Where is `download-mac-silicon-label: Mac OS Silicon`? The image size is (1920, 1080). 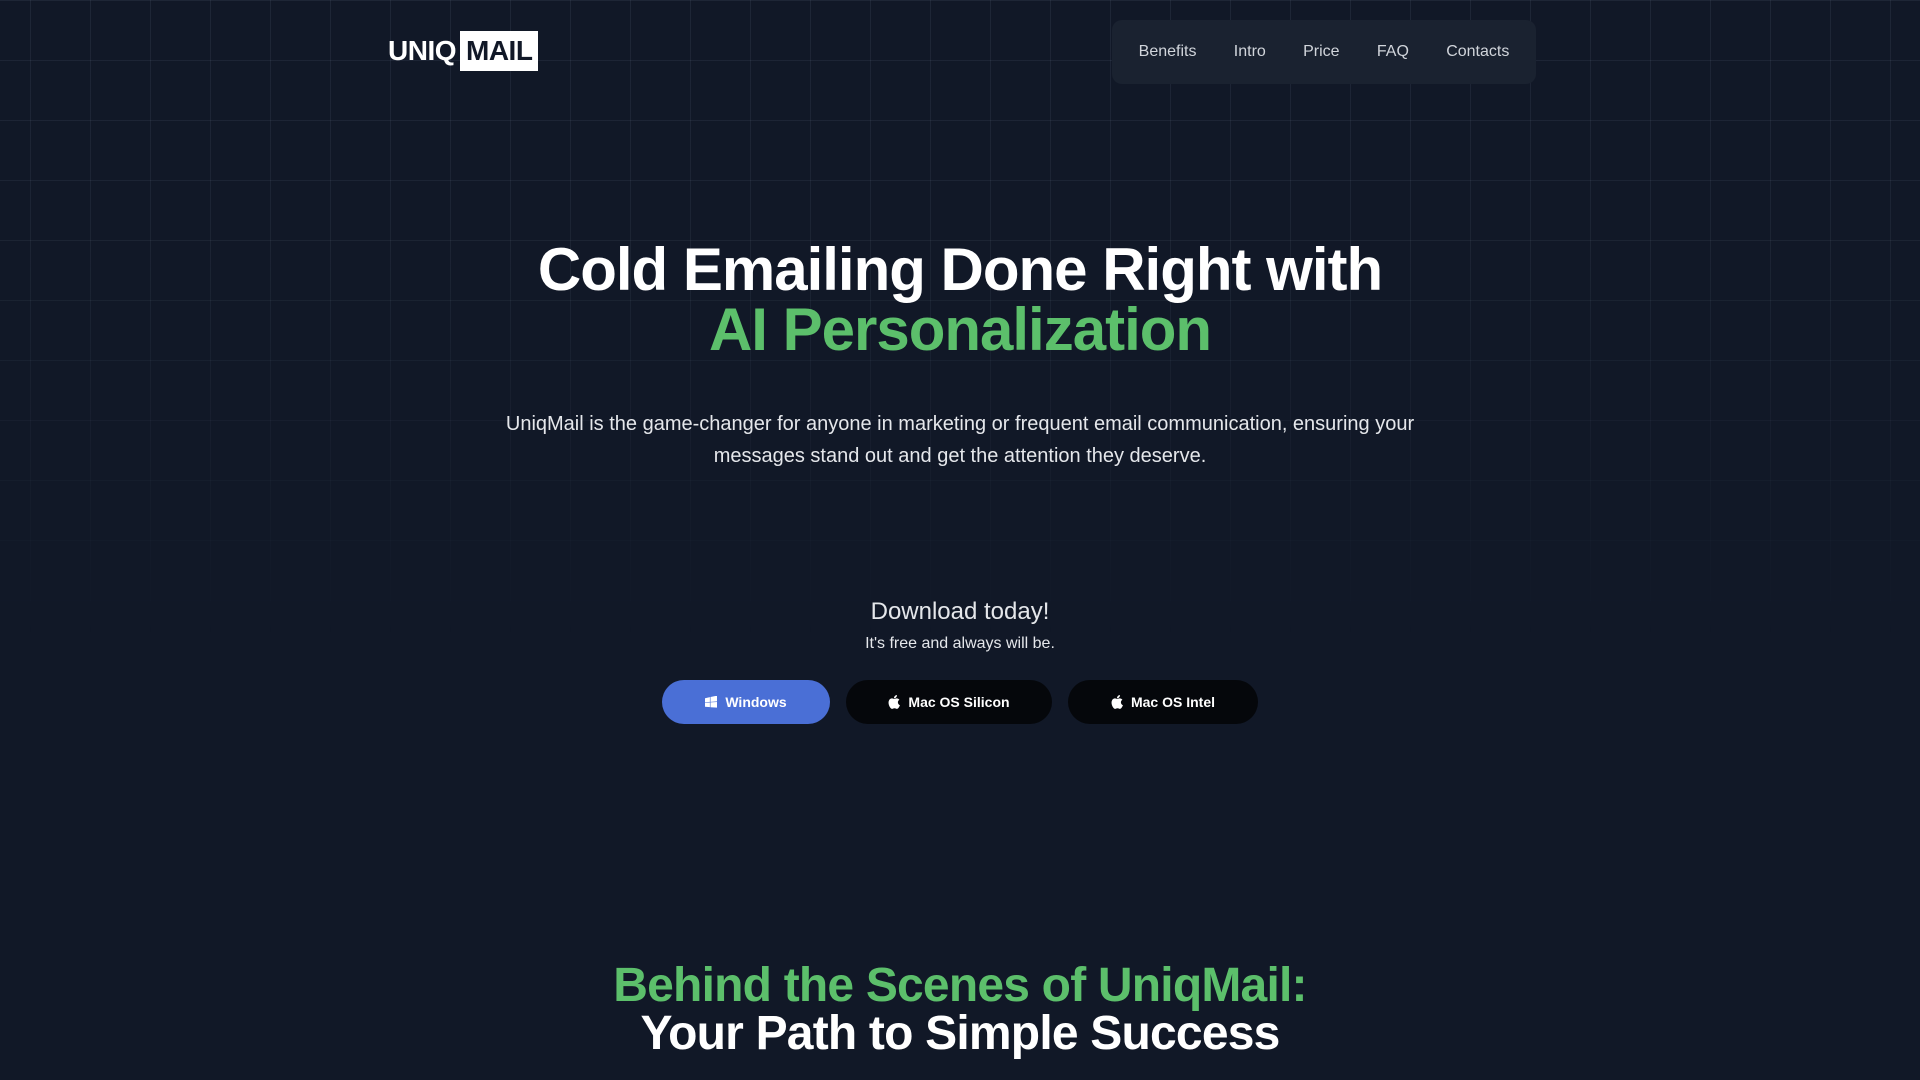
download-mac-silicon-label: Mac OS Silicon is located at coordinates (959, 702).